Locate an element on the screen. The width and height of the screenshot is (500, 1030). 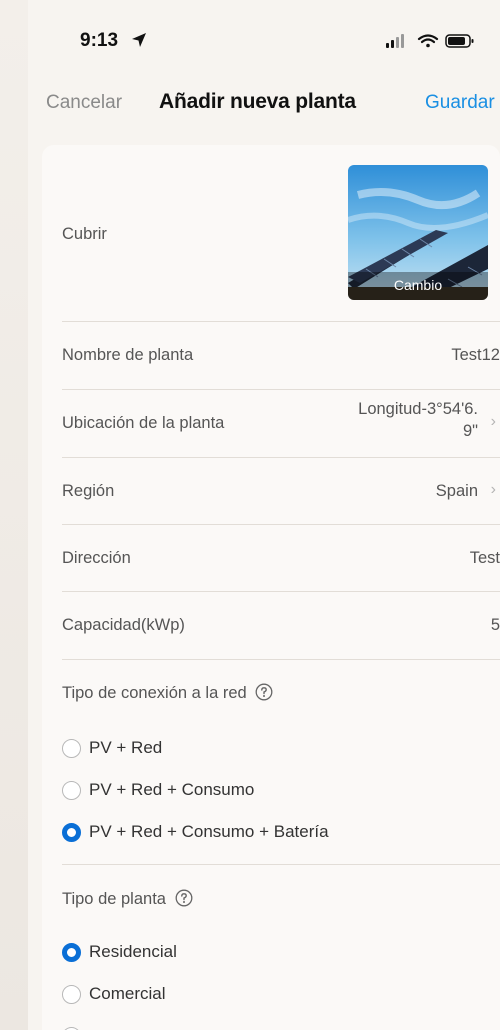
plant-name-value: Test12 is located at coordinates (475, 355).